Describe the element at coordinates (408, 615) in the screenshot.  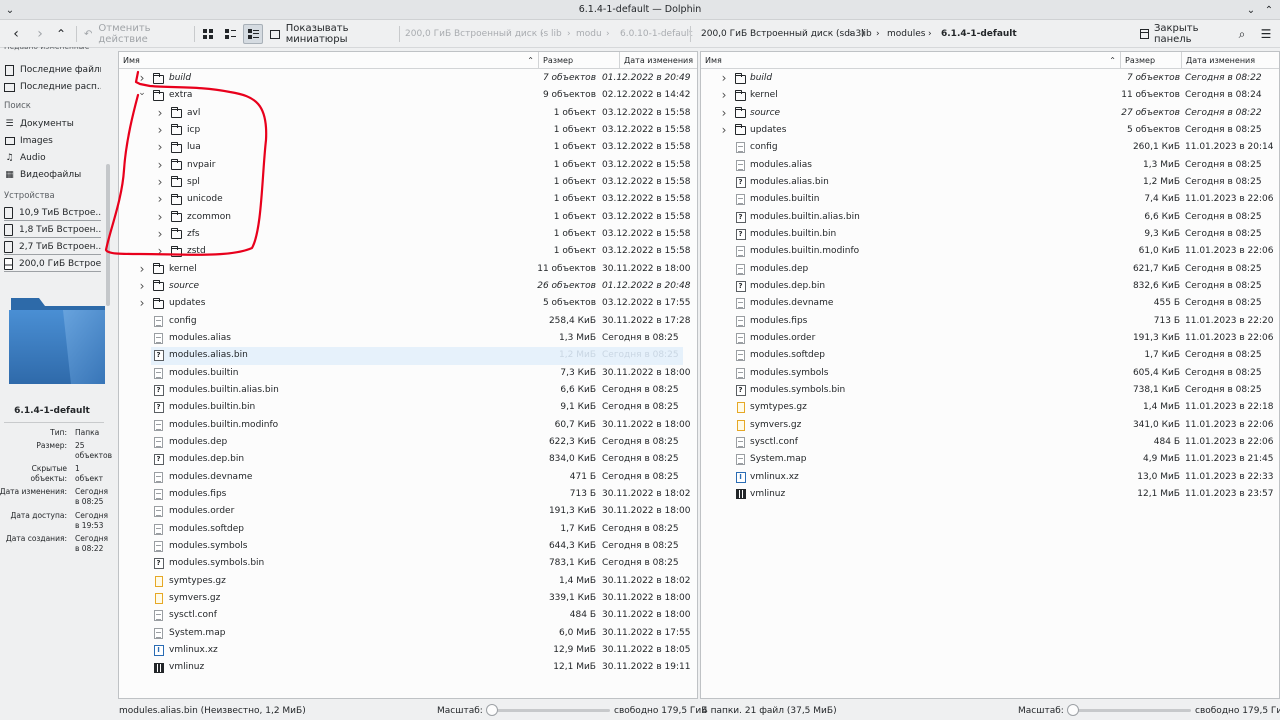
I see `file-row: sysctl.conf 484 Б 30.11.2022 в 18:00` at that location.